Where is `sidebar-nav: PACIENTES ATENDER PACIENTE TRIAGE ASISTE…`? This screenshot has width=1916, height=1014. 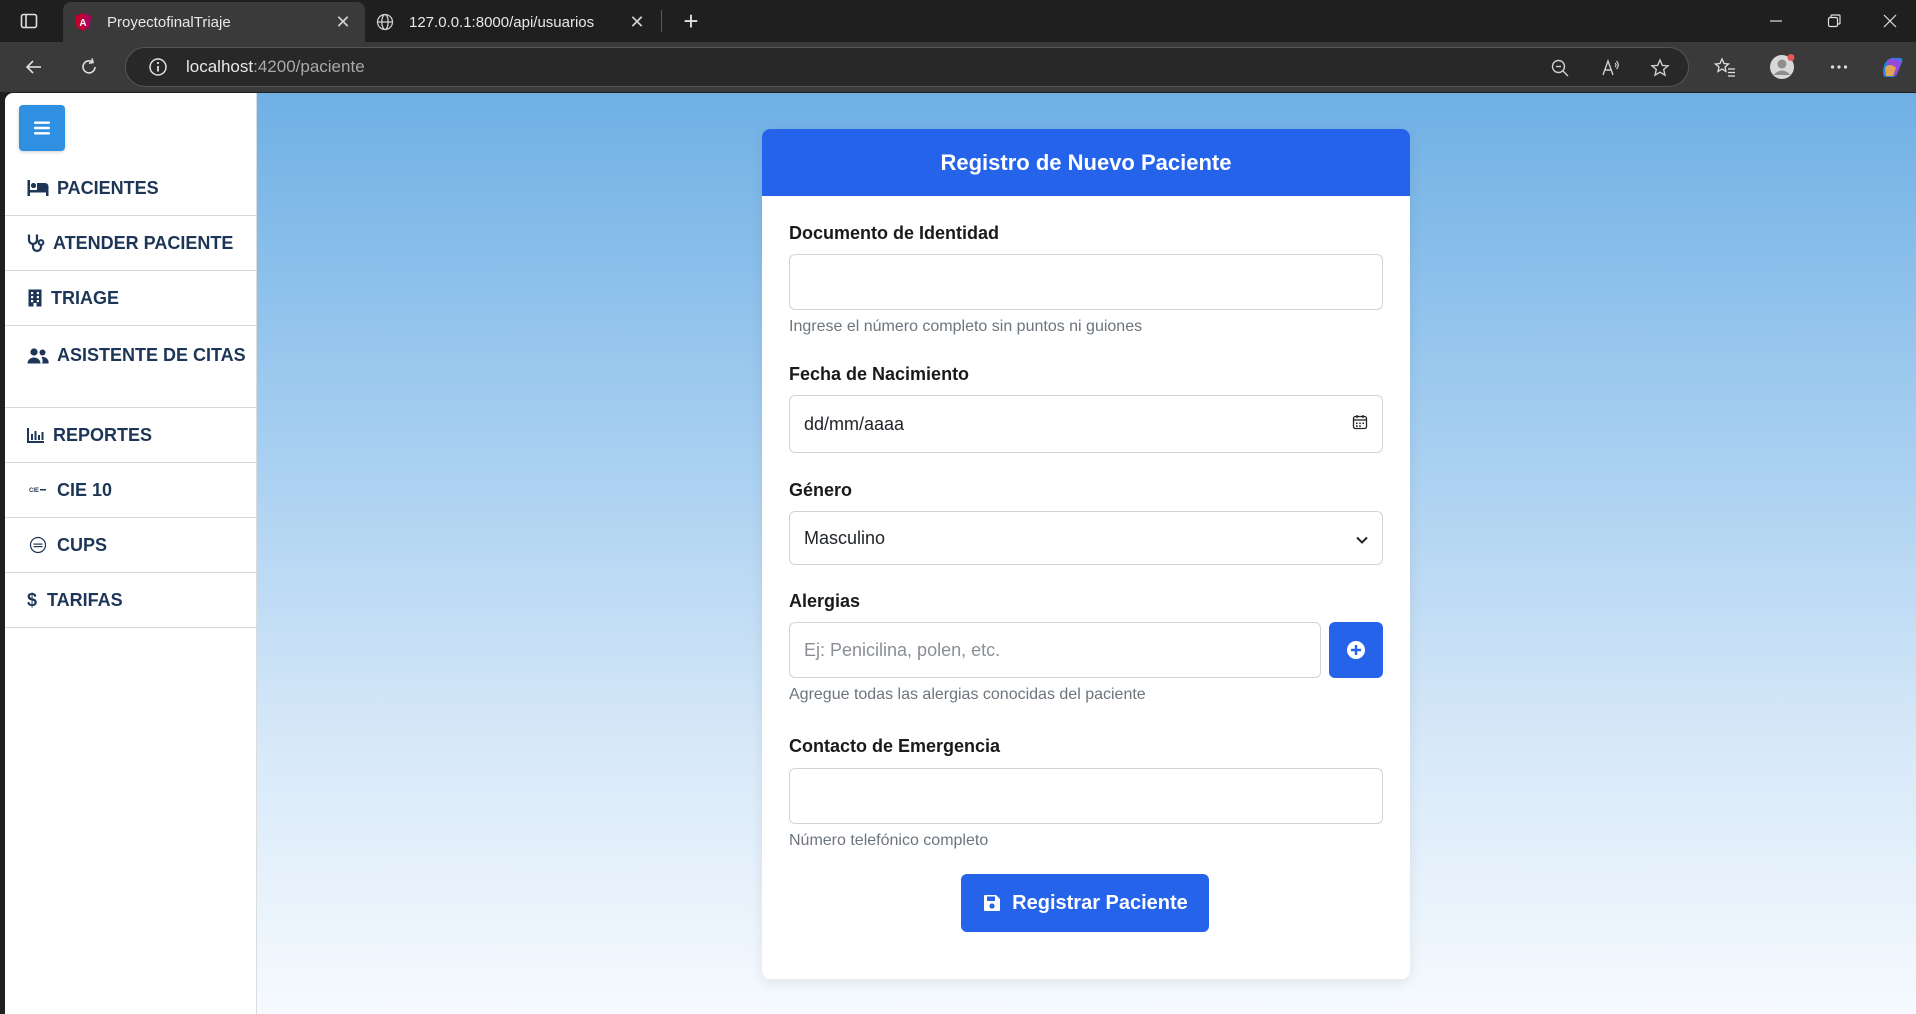 sidebar-nav: PACIENTES ATENDER PACIENTE TRIAGE ASISTE… is located at coordinates (130, 394).